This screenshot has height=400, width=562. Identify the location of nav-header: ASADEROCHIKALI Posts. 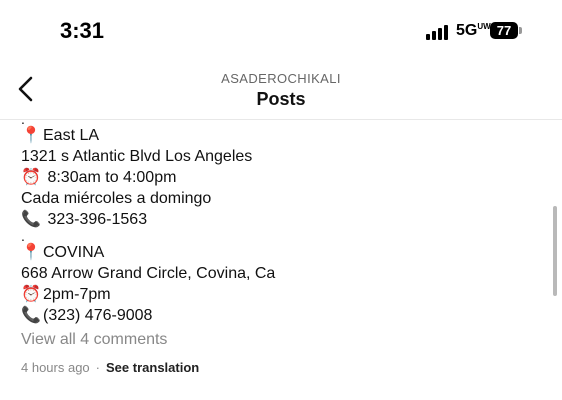
(281, 91).